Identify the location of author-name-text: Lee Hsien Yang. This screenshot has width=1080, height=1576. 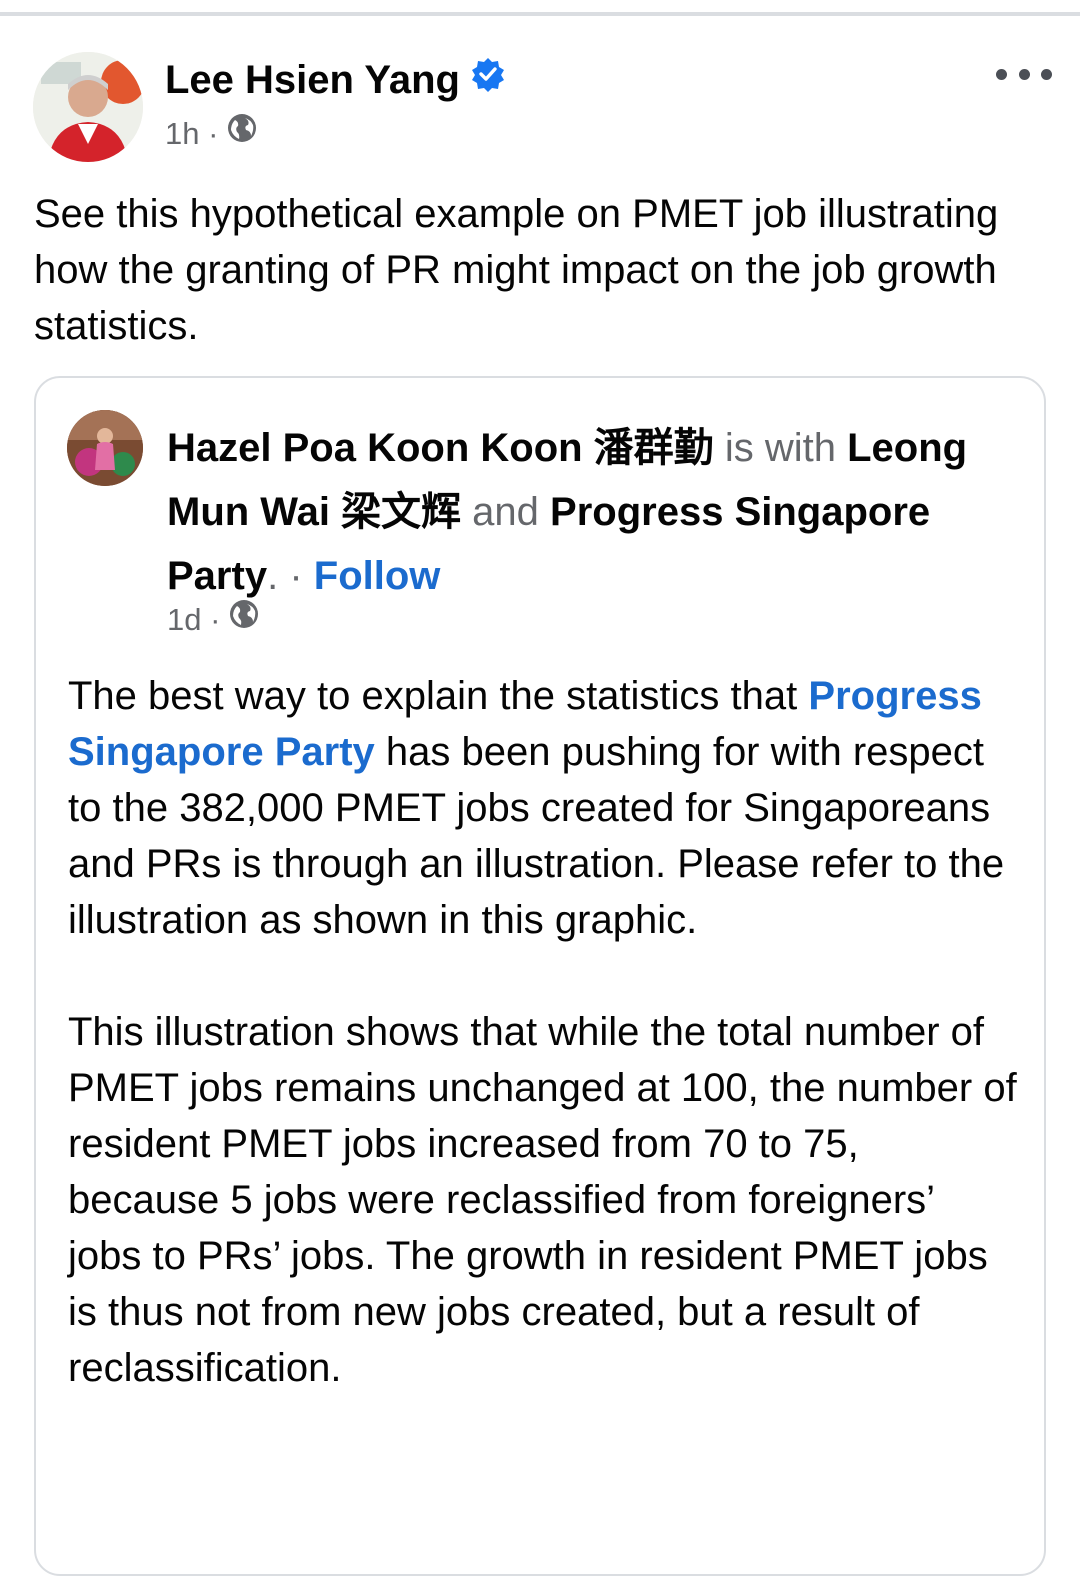
(312, 80).